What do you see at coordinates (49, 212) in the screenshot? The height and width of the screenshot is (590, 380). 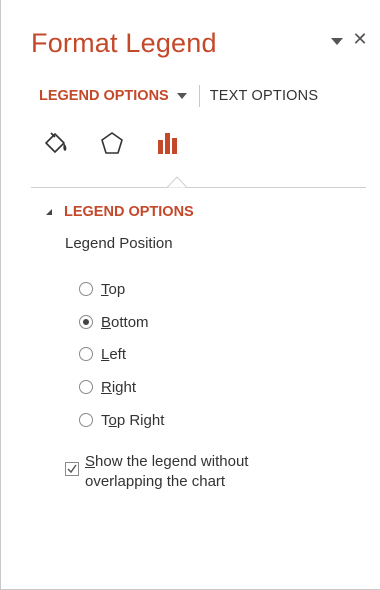 I see `collapse-triangle-icon` at bounding box center [49, 212].